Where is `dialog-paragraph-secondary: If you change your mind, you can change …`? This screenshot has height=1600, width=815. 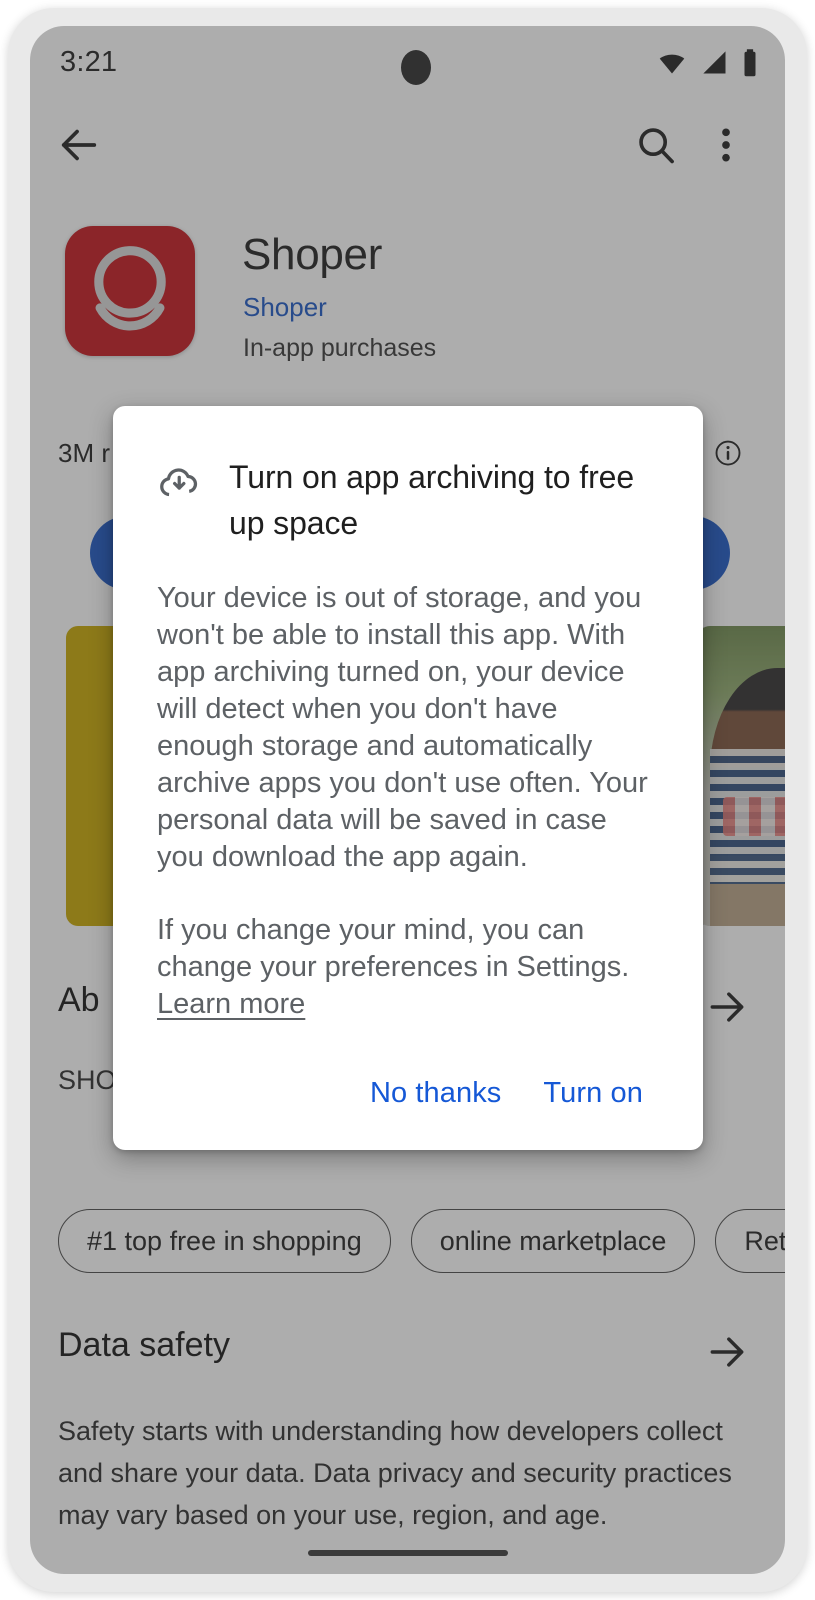
dialog-paragraph-secondary: If you change your mind, you can change … is located at coordinates (393, 948).